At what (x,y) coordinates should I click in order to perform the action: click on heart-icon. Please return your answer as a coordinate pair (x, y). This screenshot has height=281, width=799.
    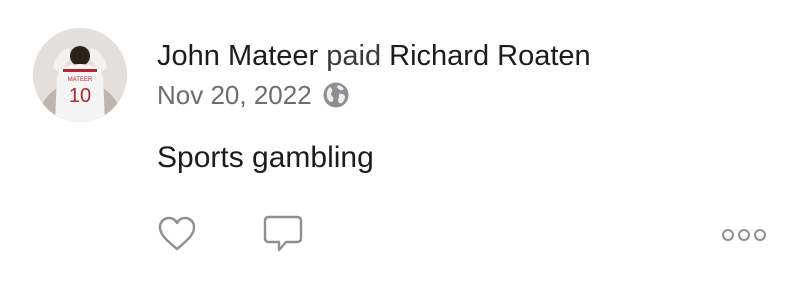
    Looking at the image, I should click on (177, 233).